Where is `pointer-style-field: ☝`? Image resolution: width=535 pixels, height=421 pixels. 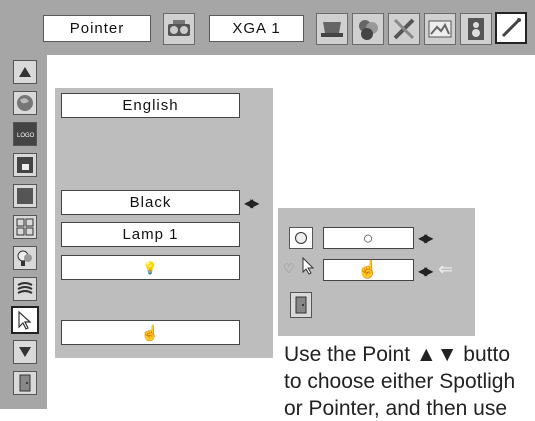 pointer-style-field: ☝ is located at coordinates (368, 270).